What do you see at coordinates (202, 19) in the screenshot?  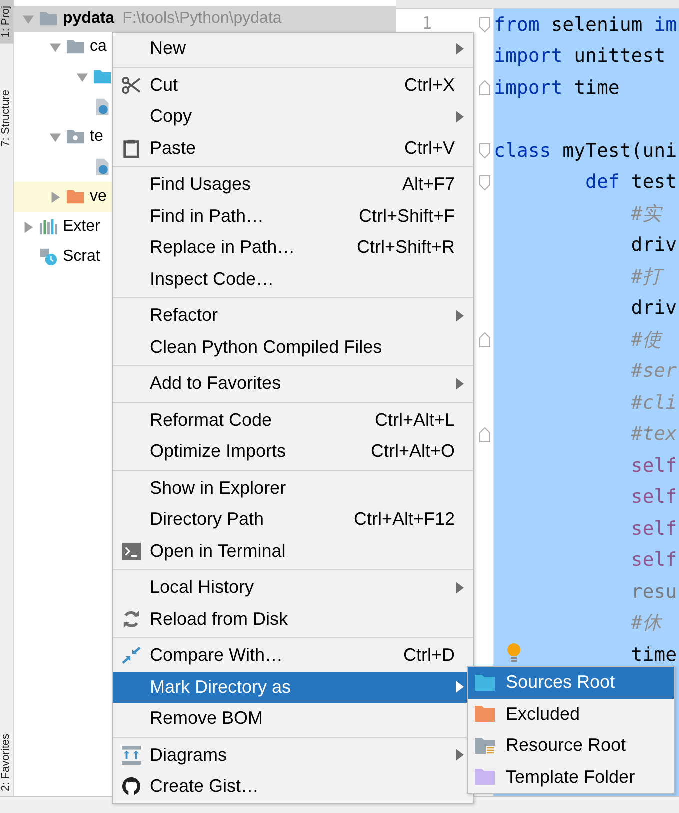 I see `folder-path: F:\tools\Python\pydata` at bounding box center [202, 19].